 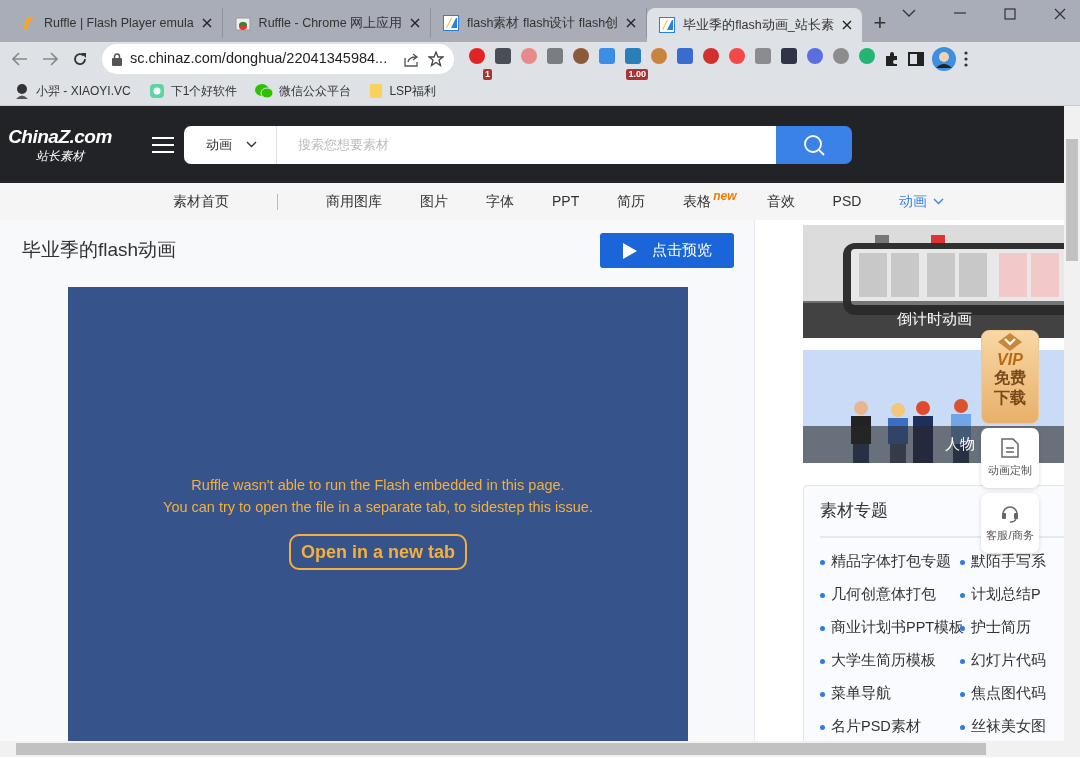 What do you see at coordinates (1008, 694) in the screenshot?
I see `topic-link: 焦点图代码` at bounding box center [1008, 694].